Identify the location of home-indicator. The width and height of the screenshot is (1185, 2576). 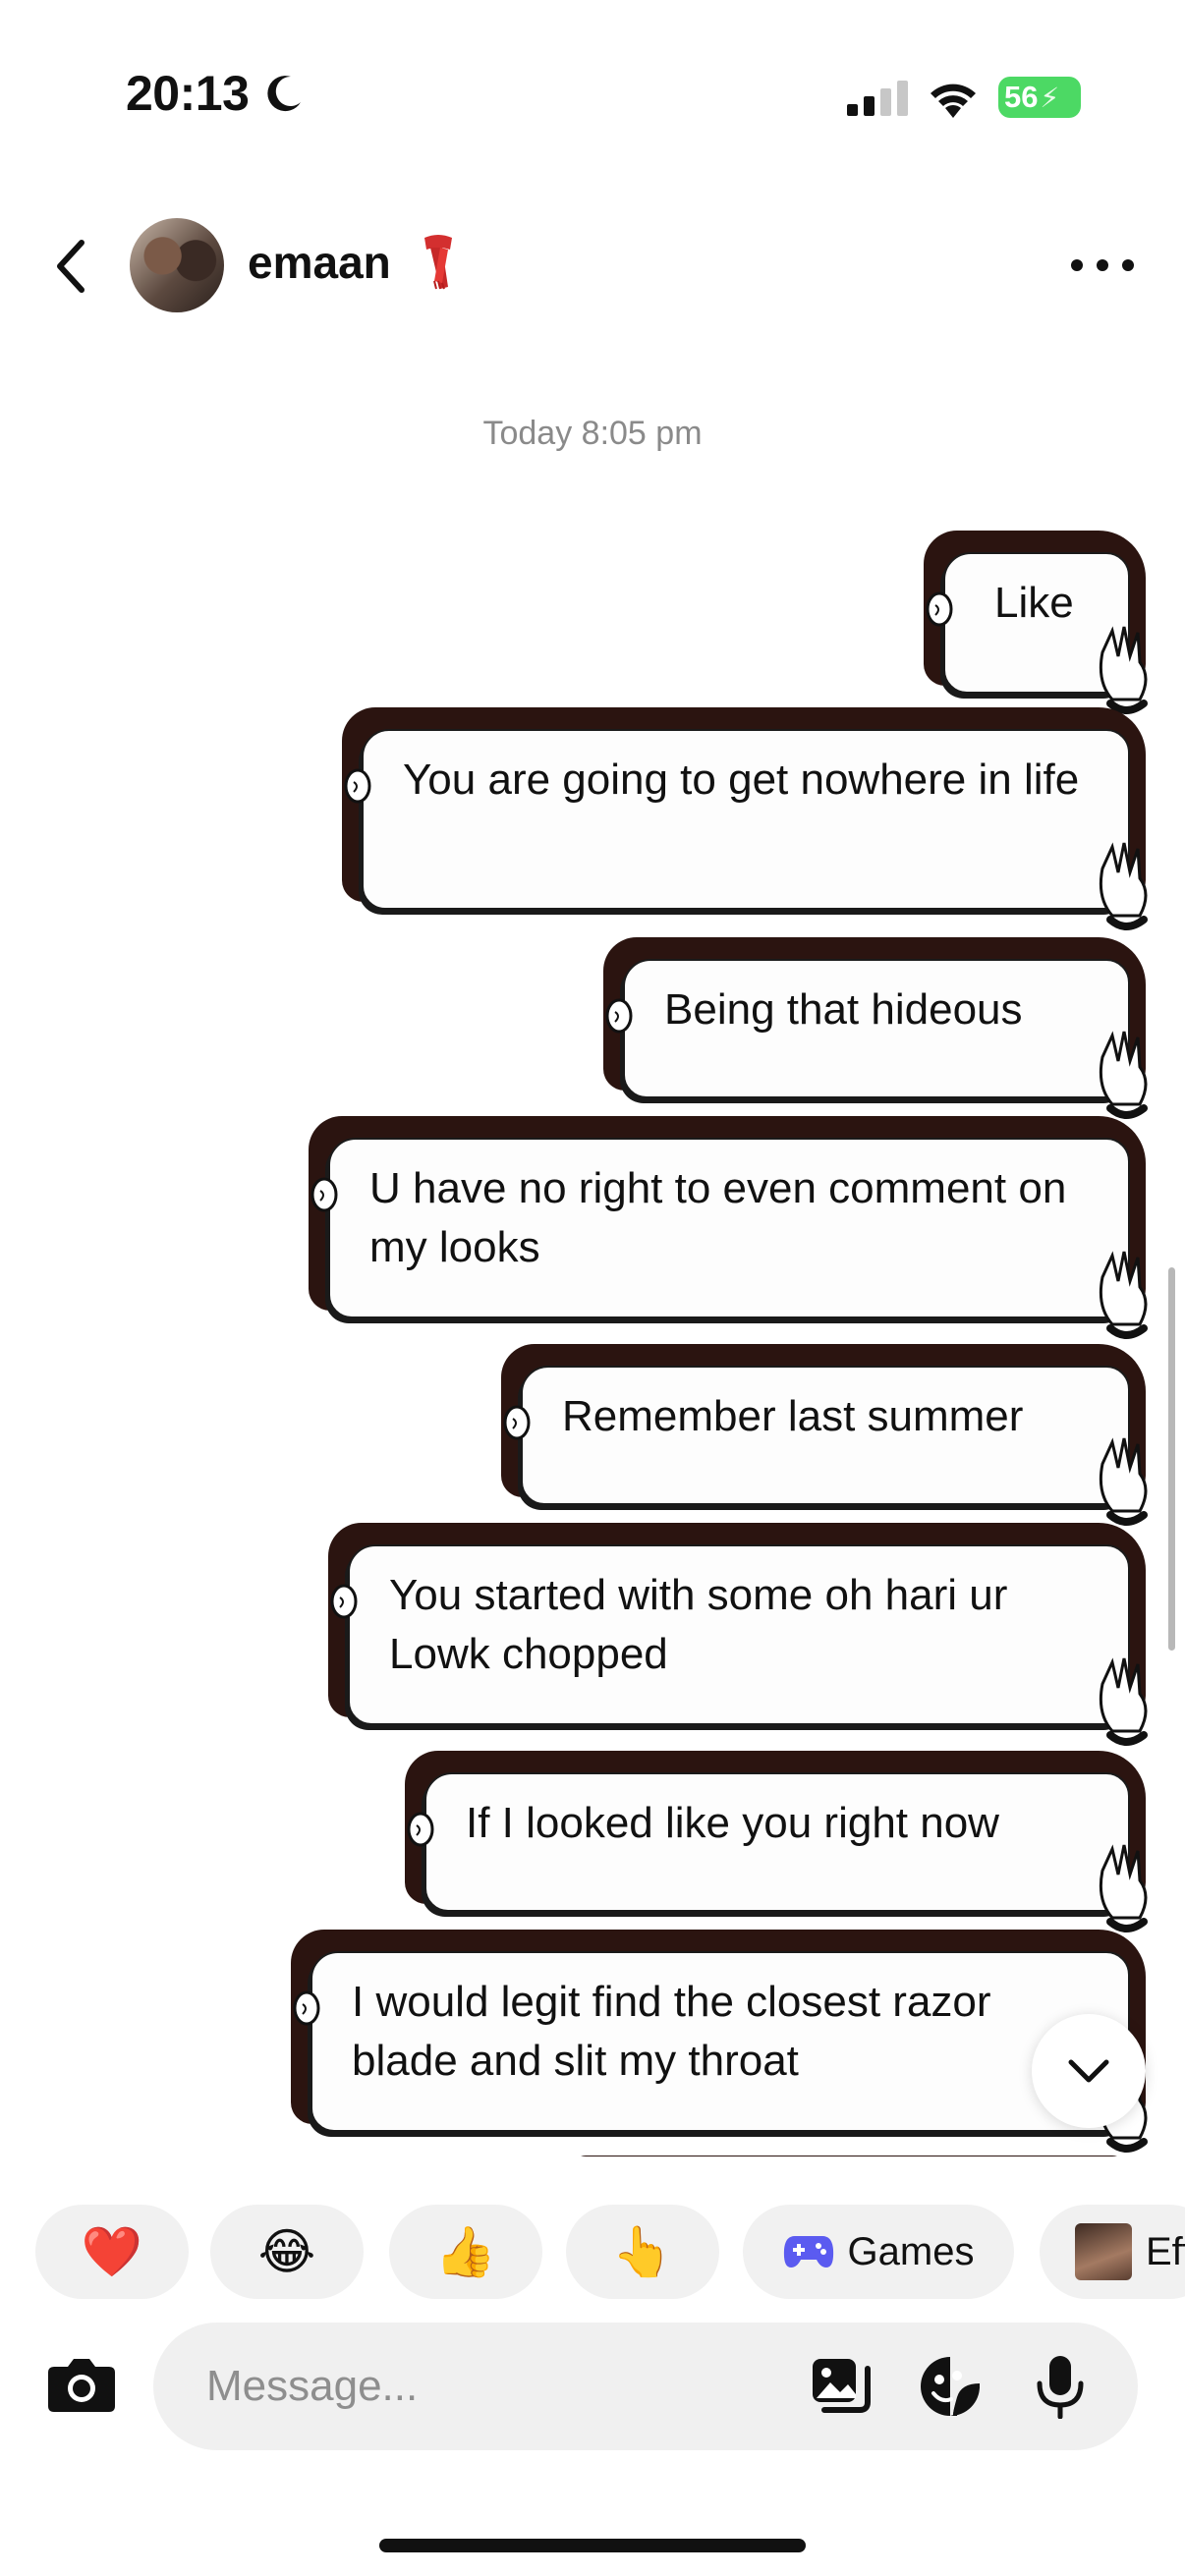
(592, 2545).